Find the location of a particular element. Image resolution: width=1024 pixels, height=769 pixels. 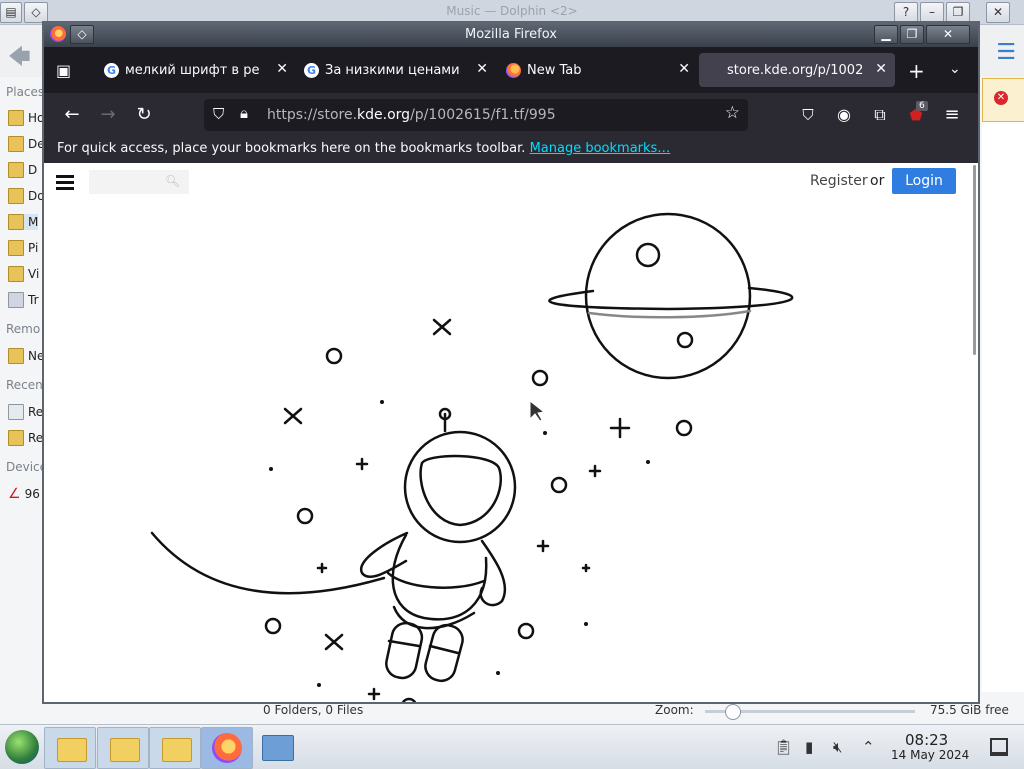

visor is located at coordinates (460, 490).